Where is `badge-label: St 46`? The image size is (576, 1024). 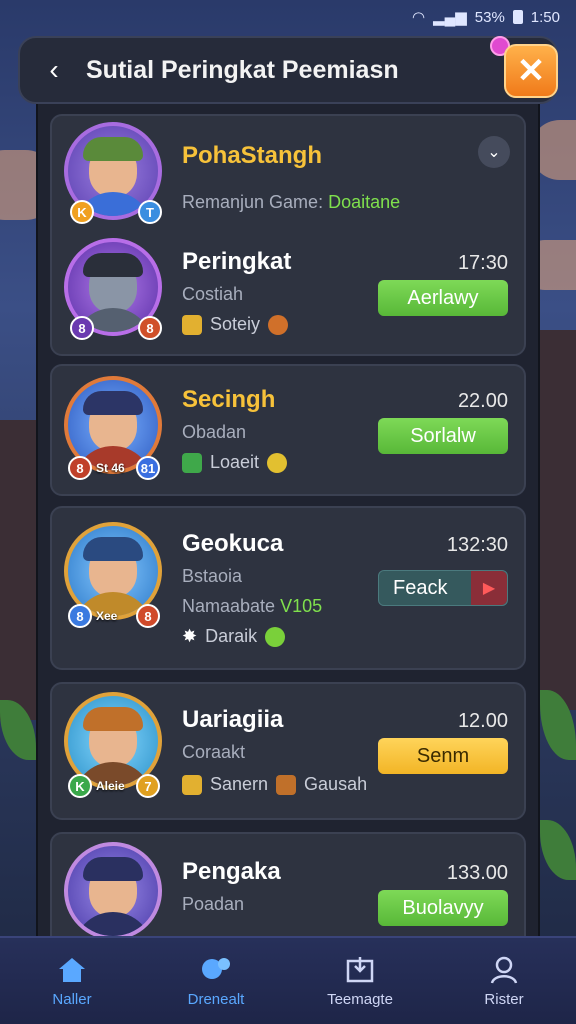
badge-label: St 46 is located at coordinates (110, 468).